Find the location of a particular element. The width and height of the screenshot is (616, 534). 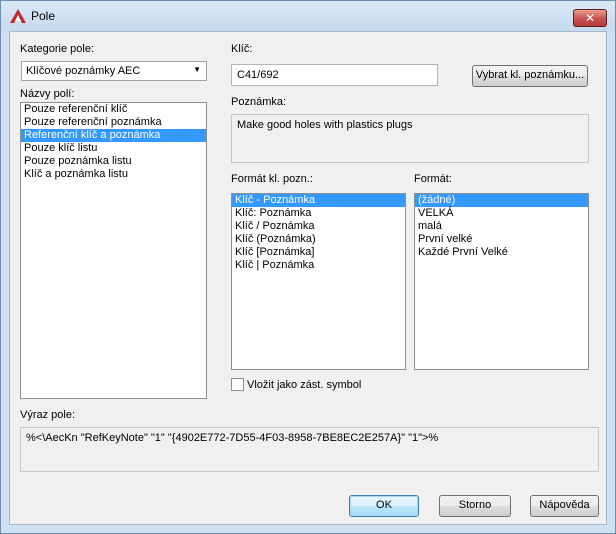

chevron-down-icon: ▼ is located at coordinates (197, 69).